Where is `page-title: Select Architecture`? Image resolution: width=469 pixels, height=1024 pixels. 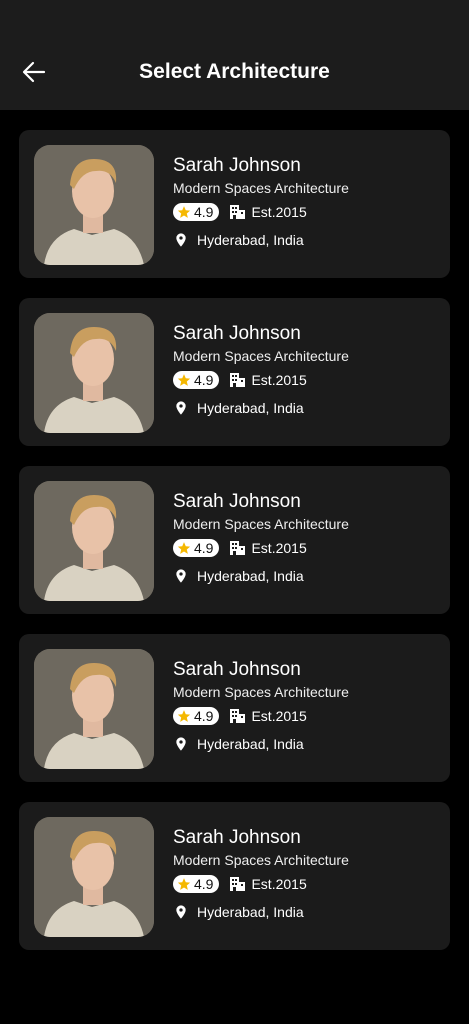
page-title: Select Architecture is located at coordinates (234, 71).